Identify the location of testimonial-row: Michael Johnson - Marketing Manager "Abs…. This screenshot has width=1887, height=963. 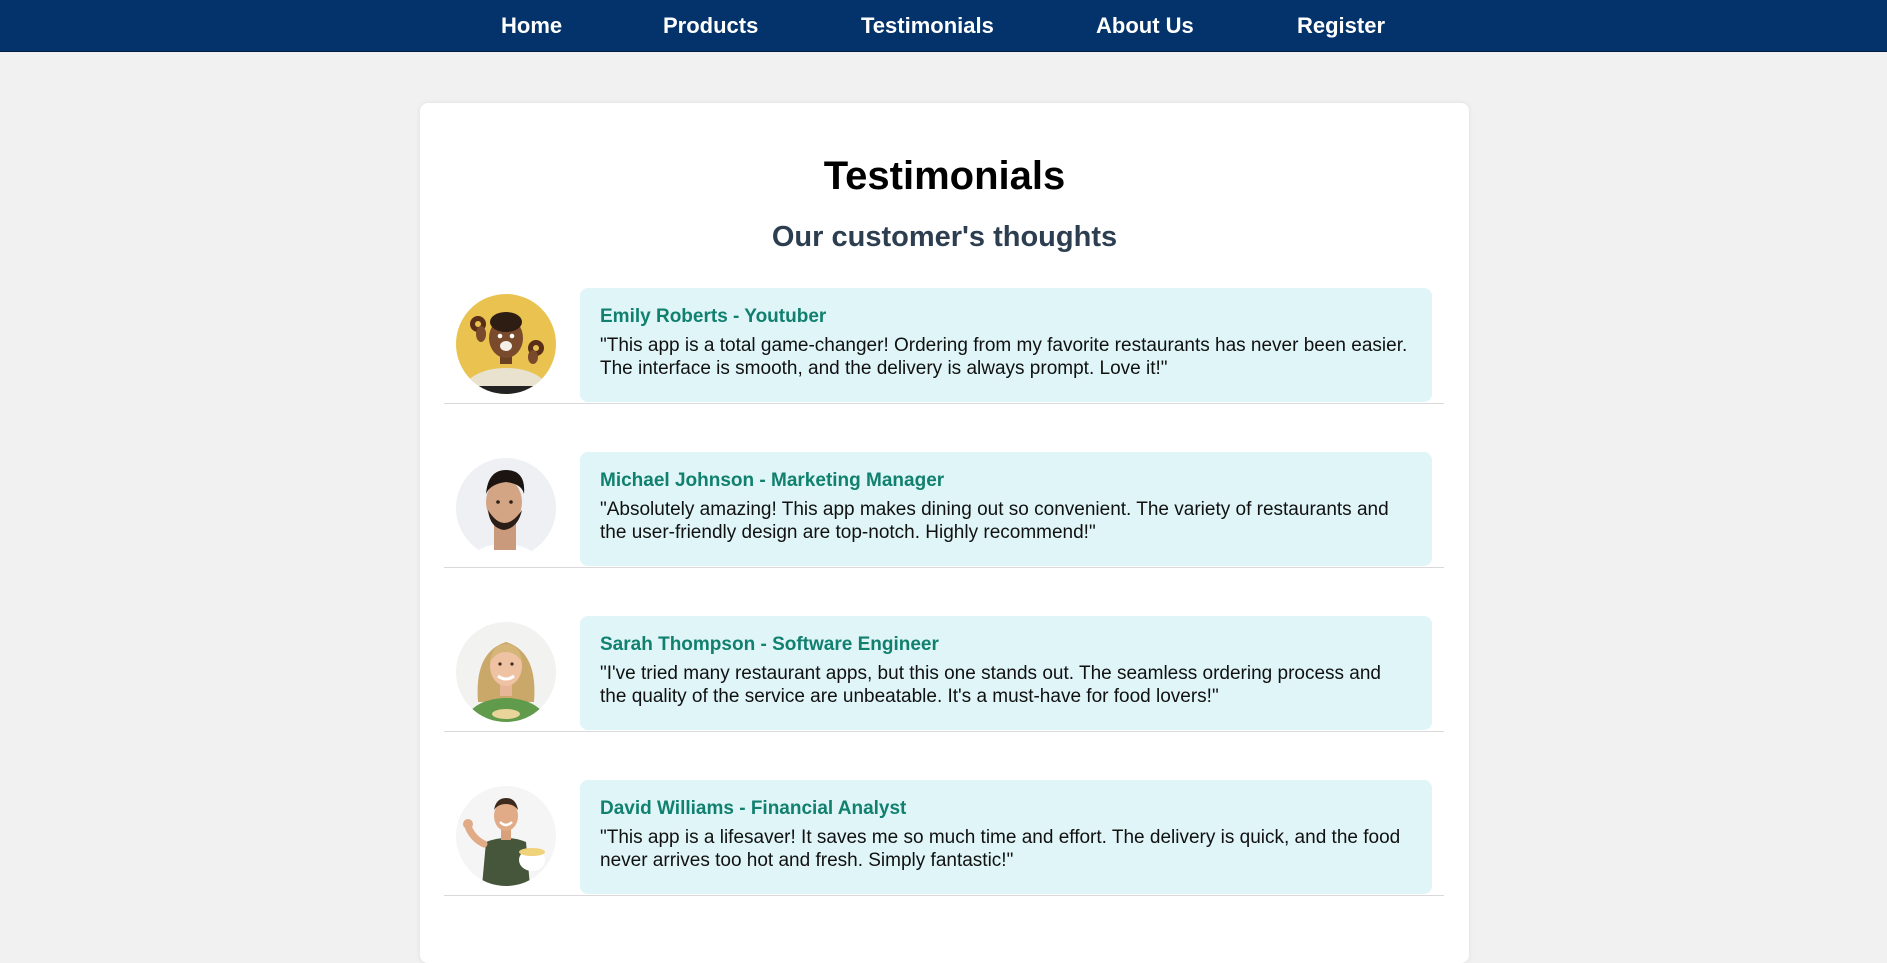
(944, 507).